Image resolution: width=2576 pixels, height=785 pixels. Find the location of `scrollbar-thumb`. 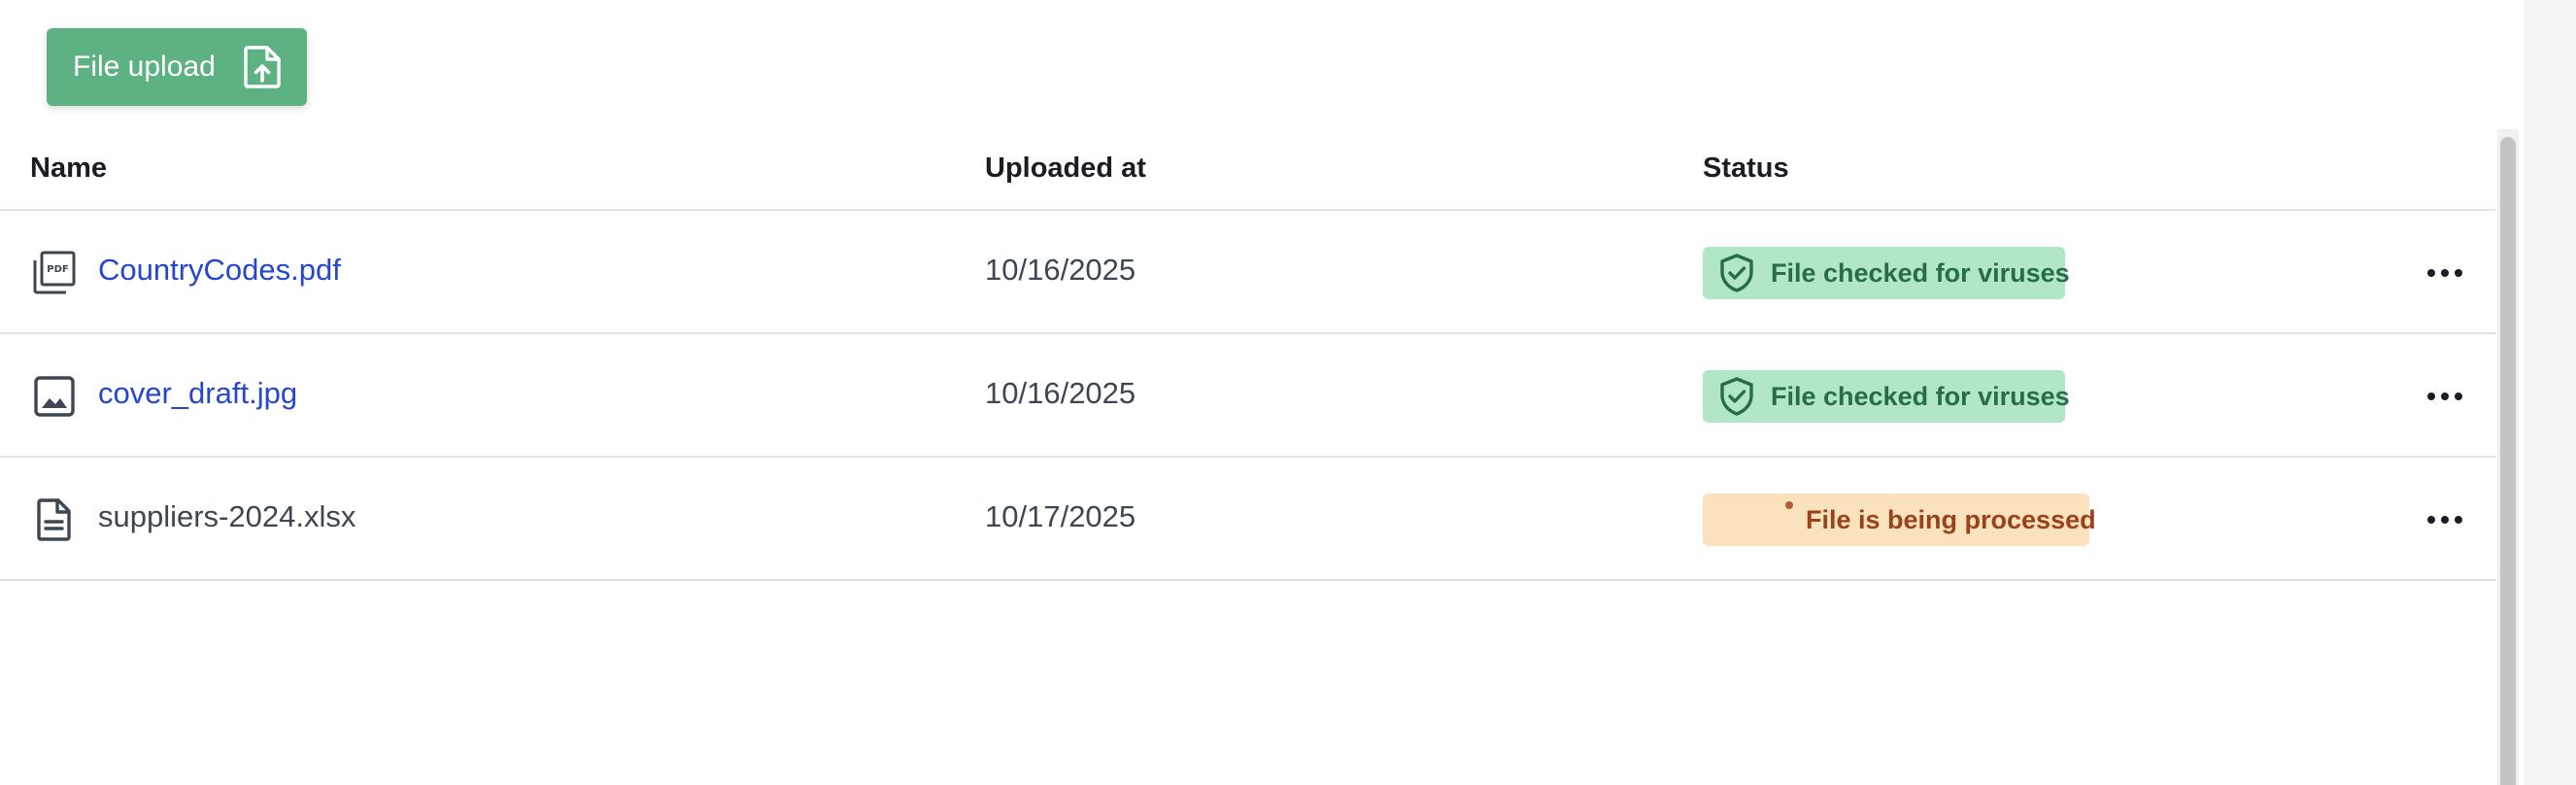

scrollbar-thumb is located at coordinates (2508, 461).